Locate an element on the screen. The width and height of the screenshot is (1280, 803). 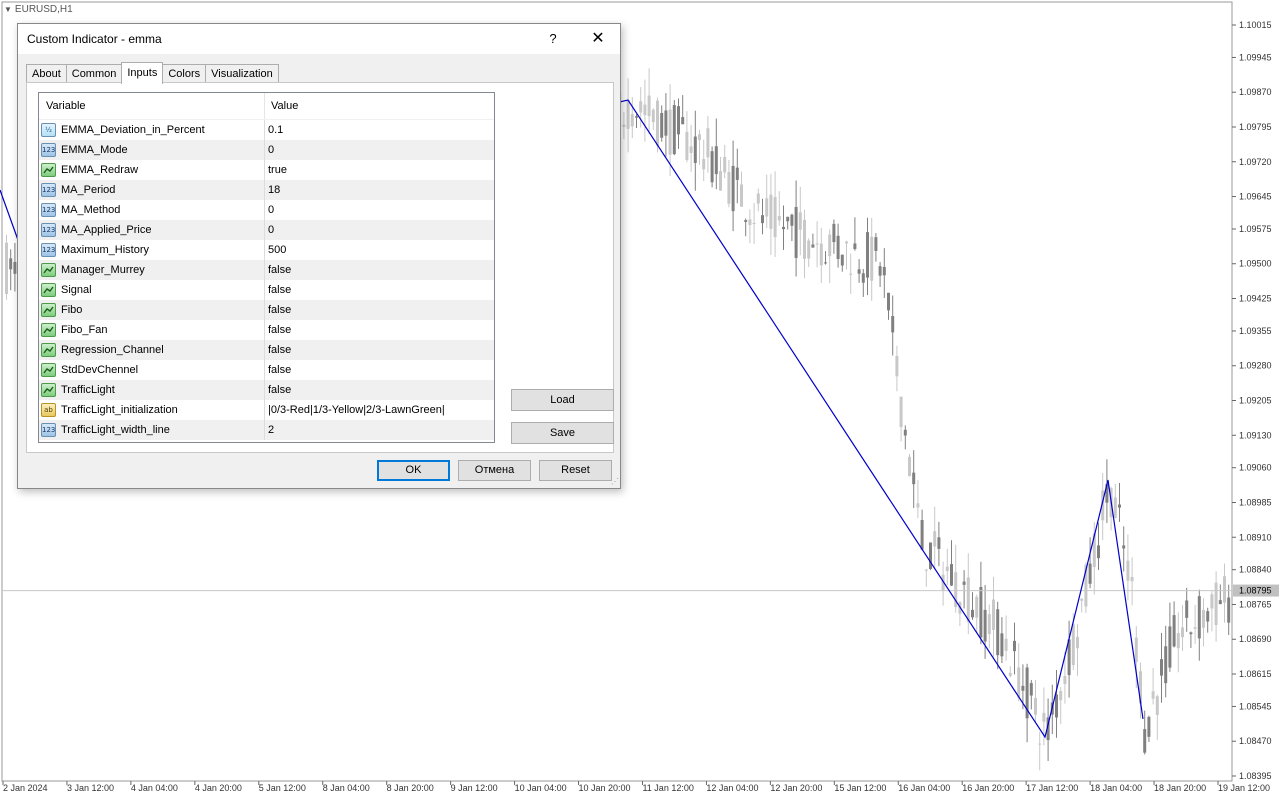
grid-row: 123 MA_Applied_Price 0 is located at coordinates (266, 230).